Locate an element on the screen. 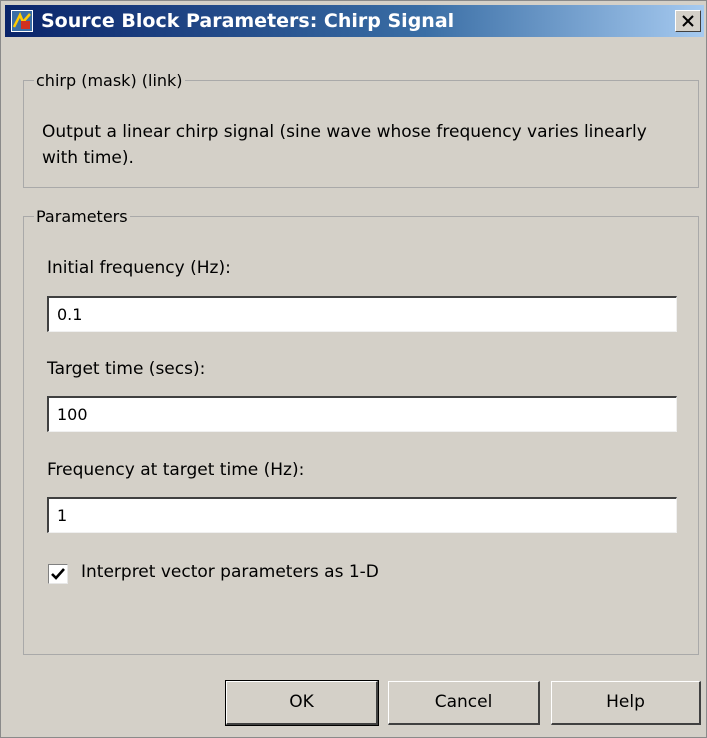  close-button is located at coordinates (688, 21).